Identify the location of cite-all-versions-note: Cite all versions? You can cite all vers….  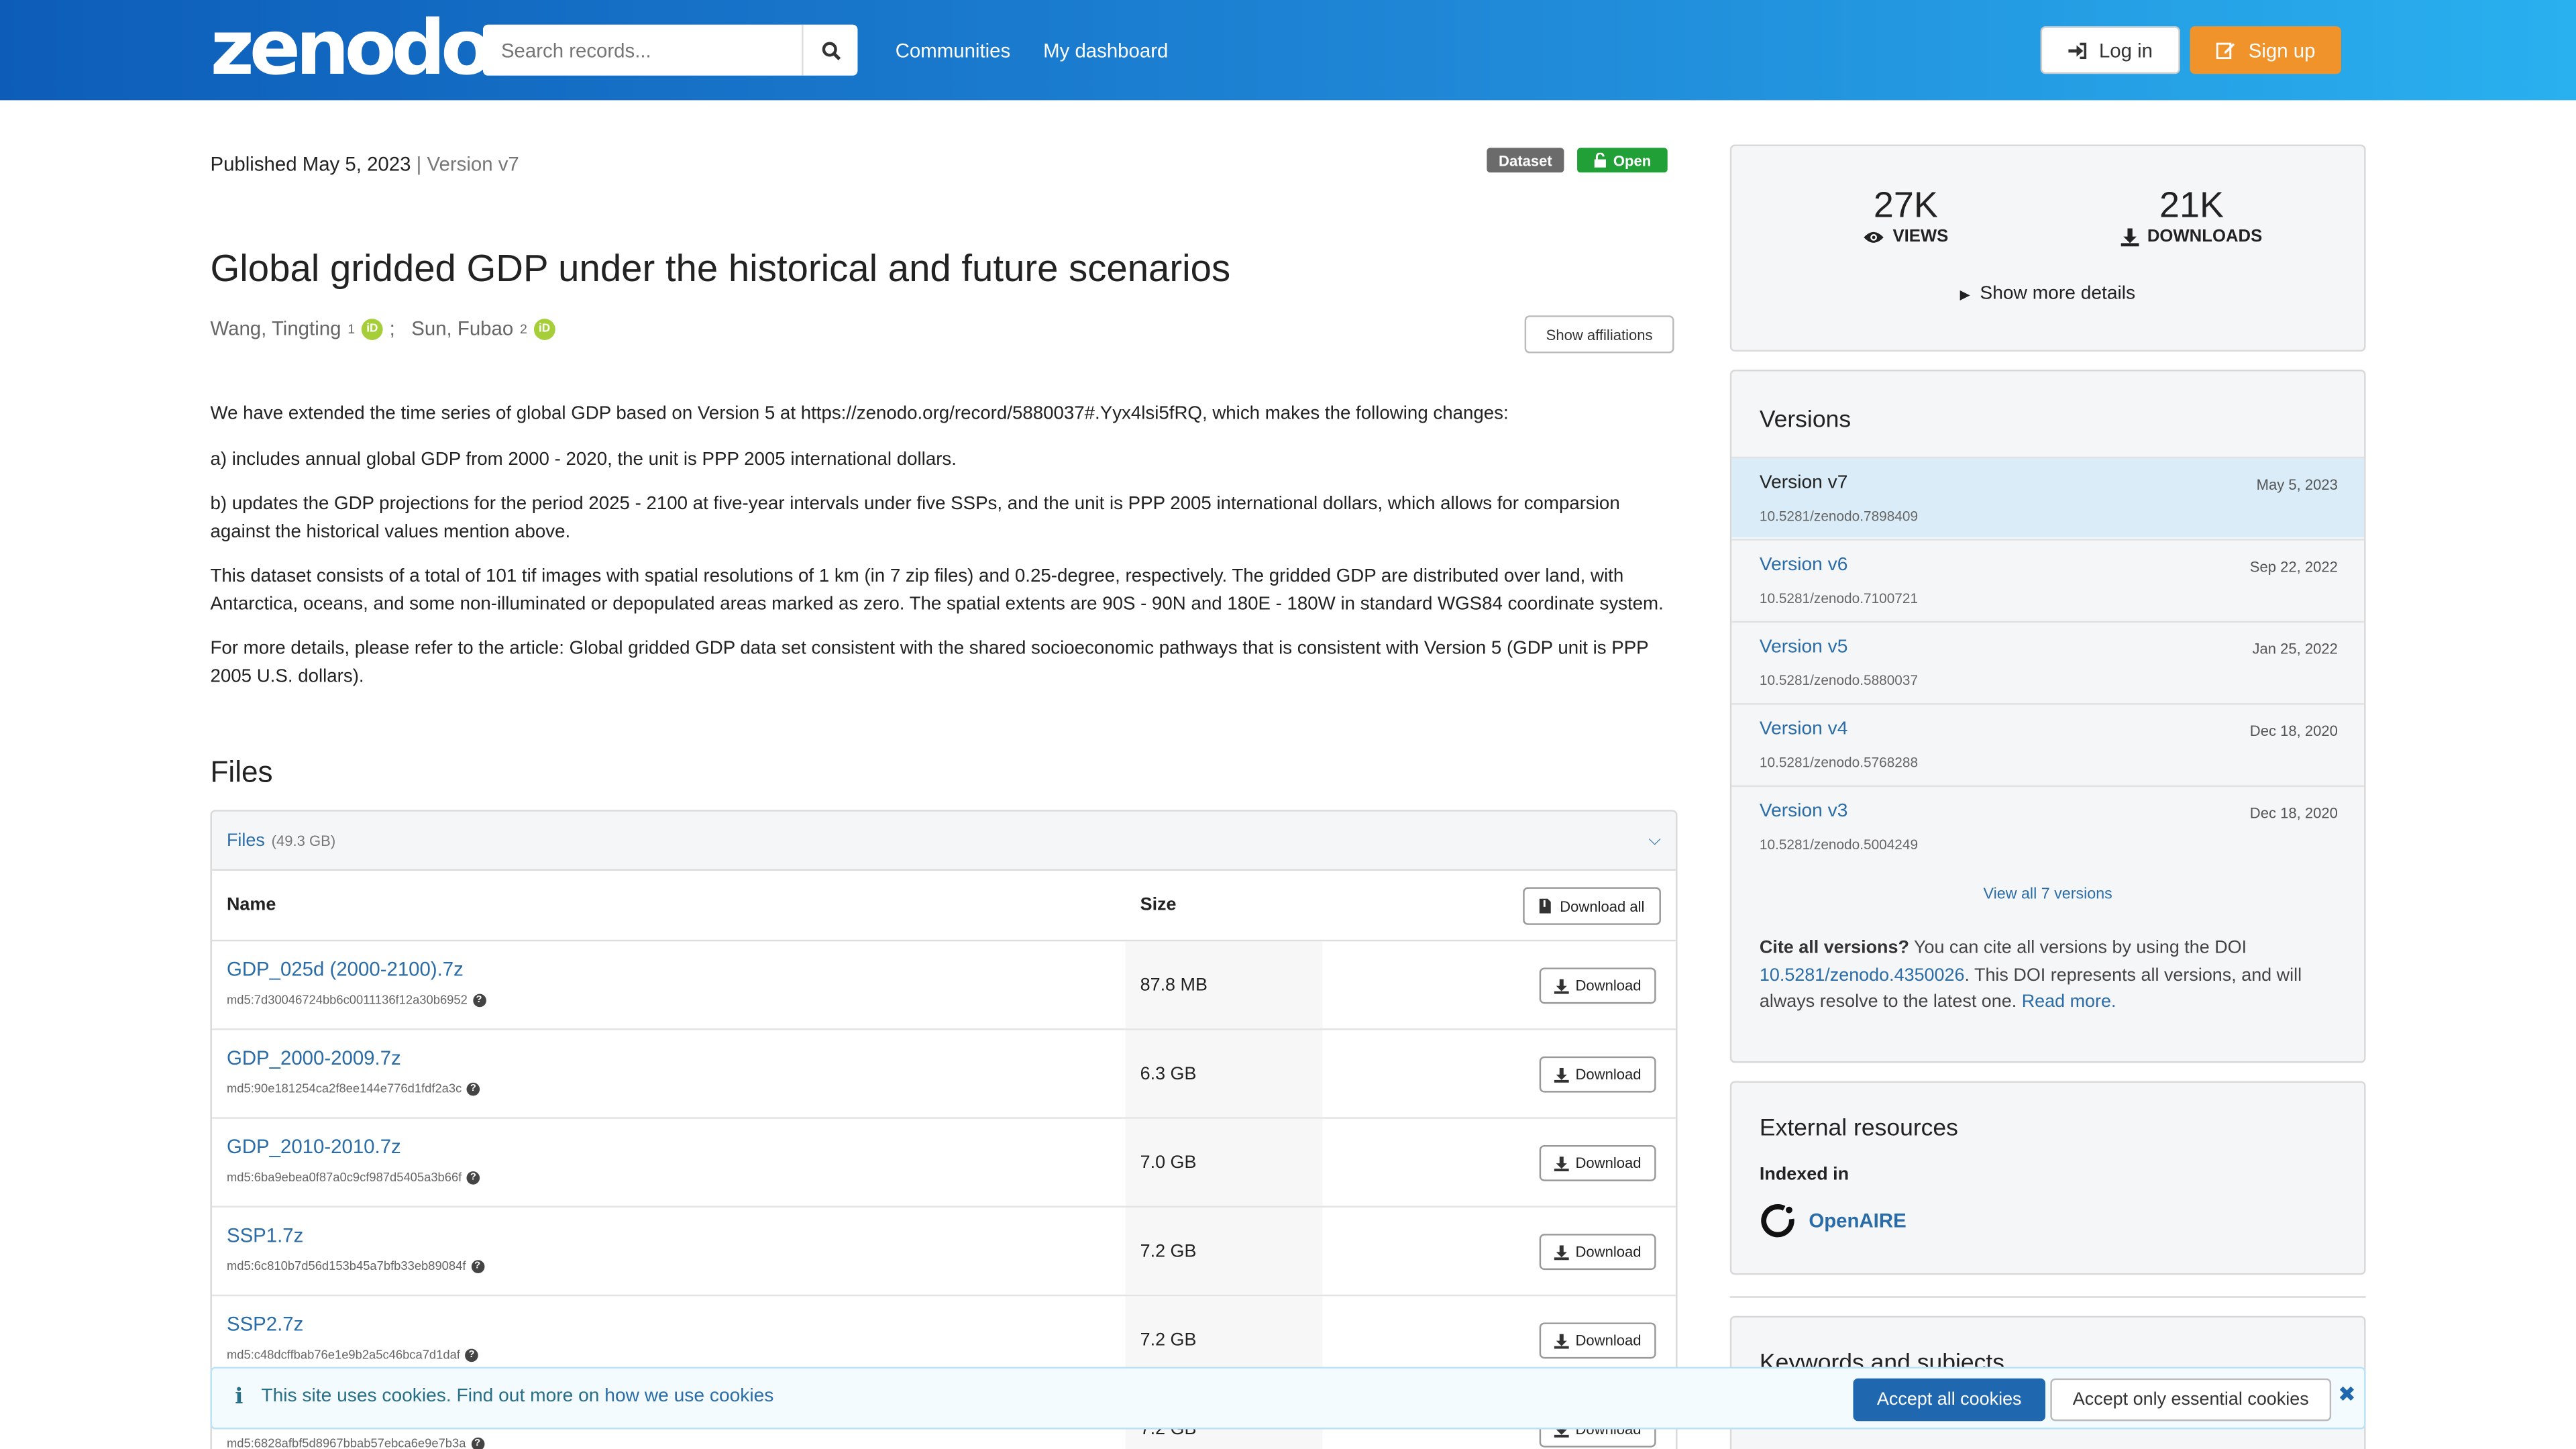
(2049, 975).